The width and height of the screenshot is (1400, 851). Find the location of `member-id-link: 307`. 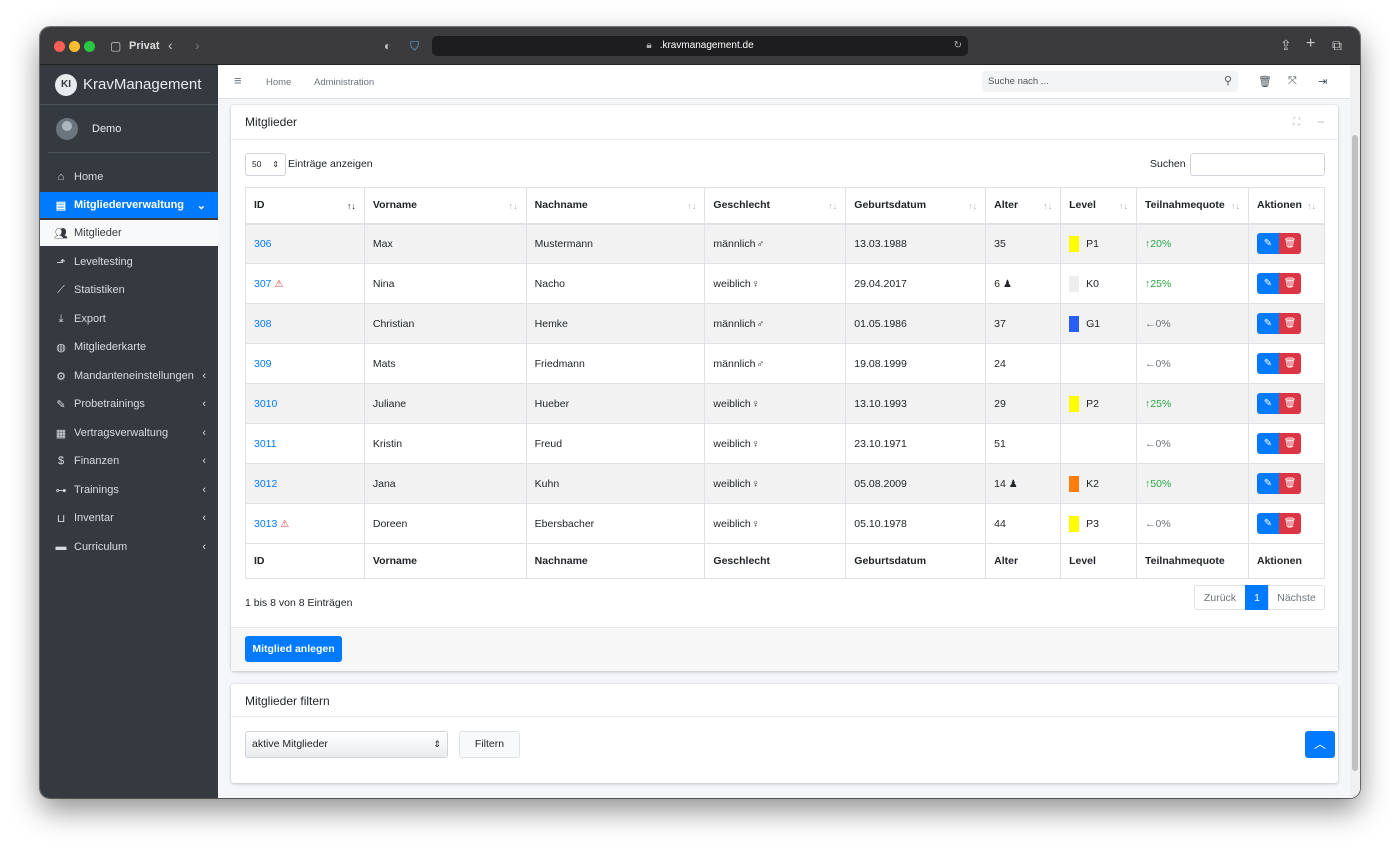

member-id-link: 307 is located at coordinates (263, 284).